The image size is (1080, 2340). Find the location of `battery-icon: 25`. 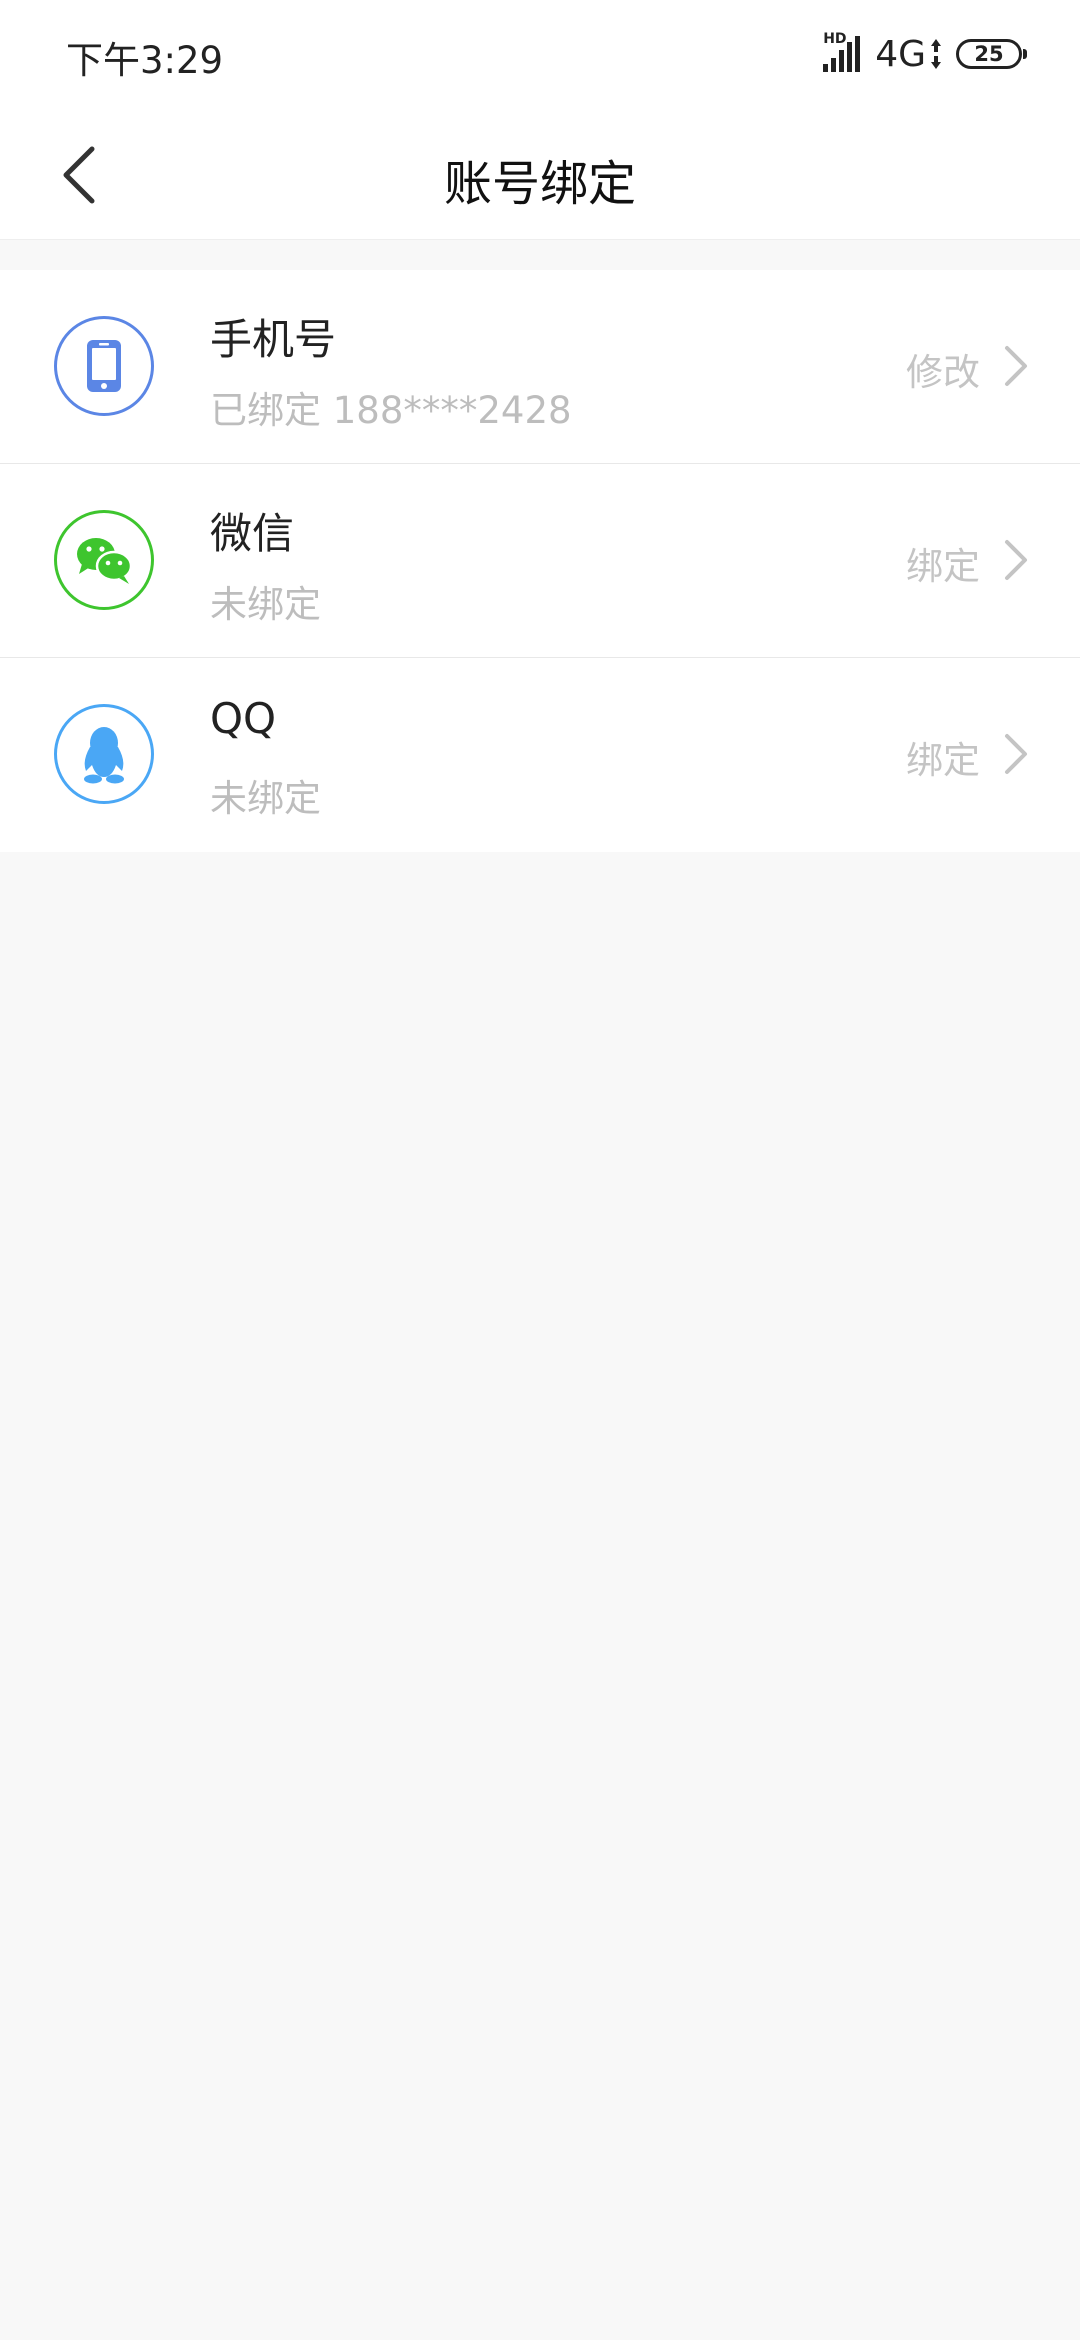

battery-icon: 25 is located at coordinates (991, 54).